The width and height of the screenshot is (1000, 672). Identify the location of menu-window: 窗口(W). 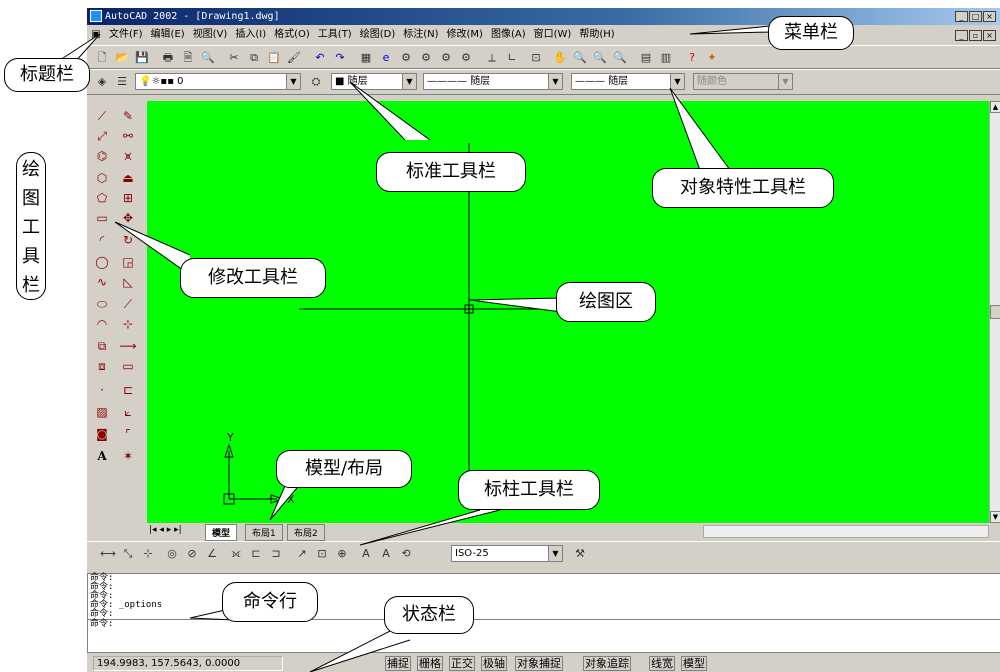
(553, 35).